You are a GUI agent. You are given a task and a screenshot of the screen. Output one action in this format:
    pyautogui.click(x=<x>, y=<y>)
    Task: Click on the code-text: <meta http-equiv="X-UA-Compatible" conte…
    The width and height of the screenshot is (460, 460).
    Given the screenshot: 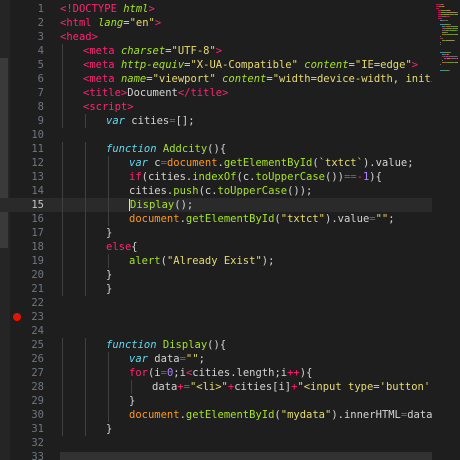 What is the action you would take?
    pyautogui.click(x=250, y=65)
    